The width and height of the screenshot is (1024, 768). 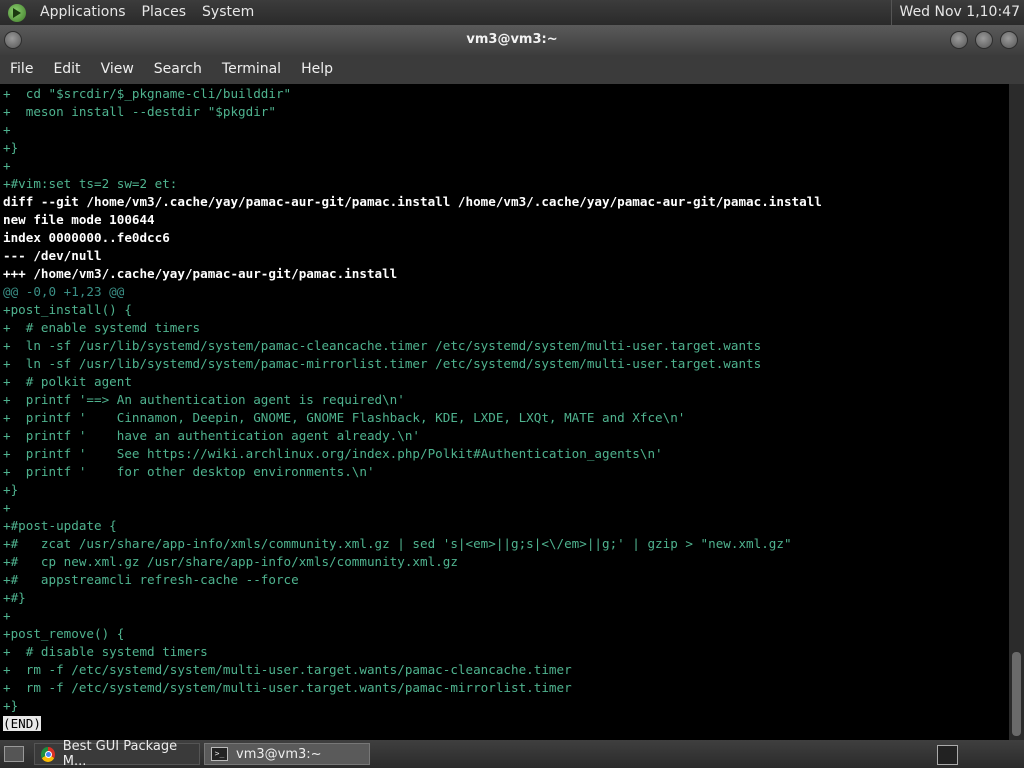 What do you see at coordinates (22, 723) in the screenshot?
I see `terminal-line-text: (END)` at bounding box center [22, 723].